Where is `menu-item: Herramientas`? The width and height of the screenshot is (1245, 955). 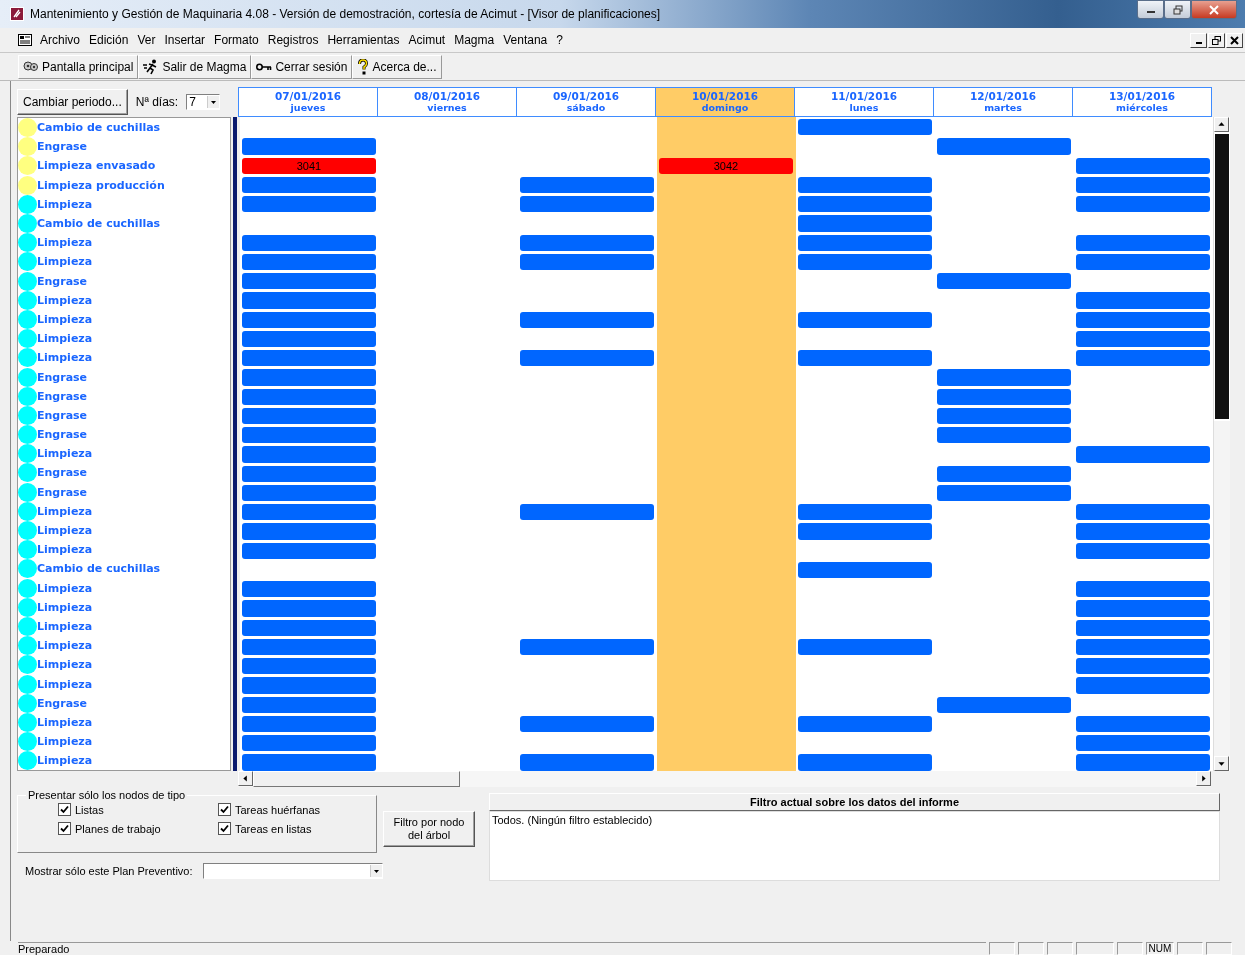 menu-item: Herramientas is located at coordinates (363, 40).